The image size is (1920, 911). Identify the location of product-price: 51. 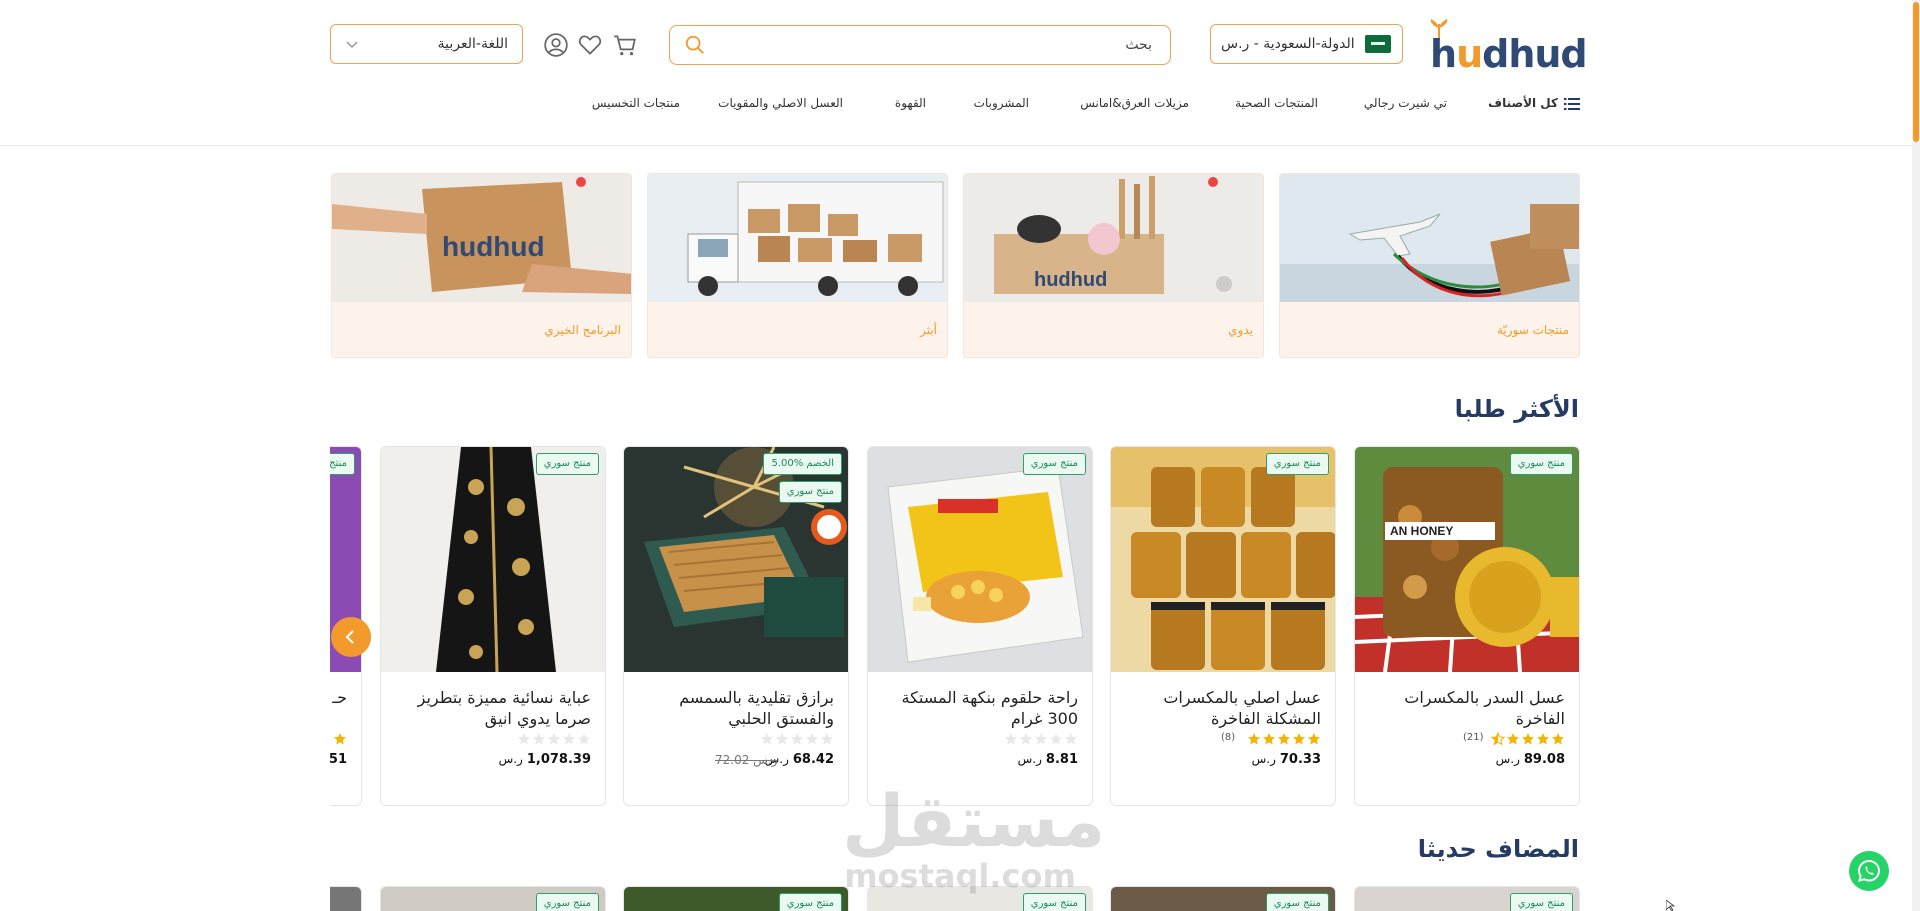
(338, 759).